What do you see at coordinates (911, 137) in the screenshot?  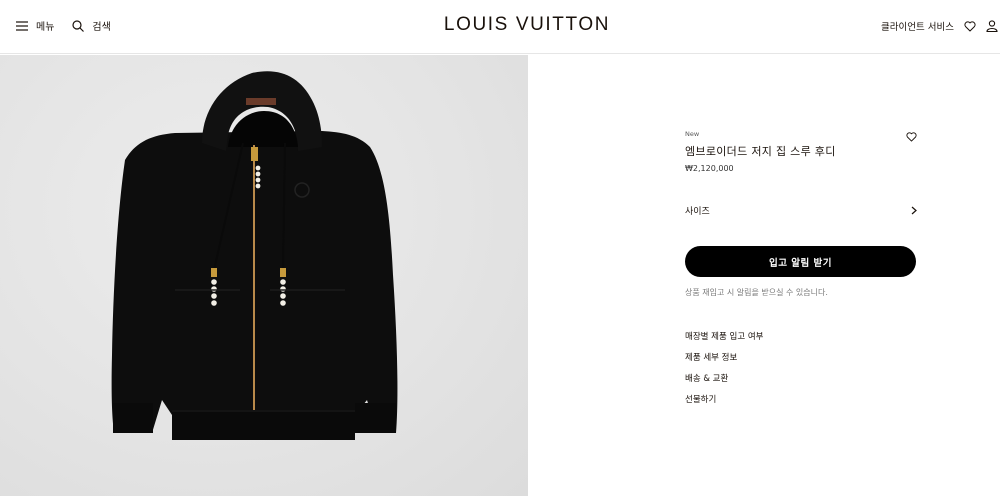 I see `add-to-wishlist-heart-icon` at bounding box center [911, 137].